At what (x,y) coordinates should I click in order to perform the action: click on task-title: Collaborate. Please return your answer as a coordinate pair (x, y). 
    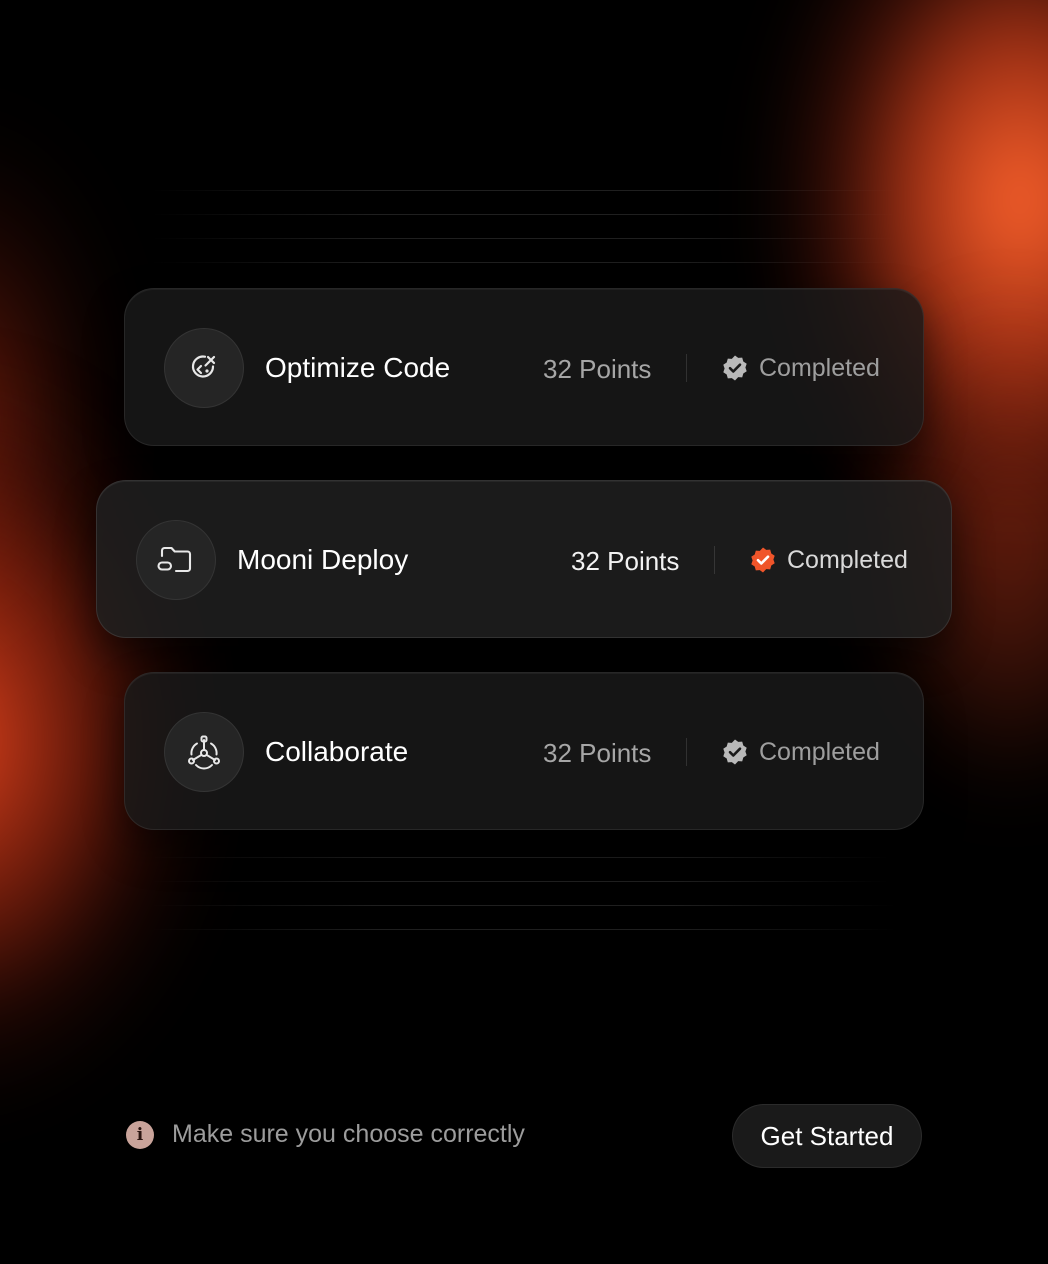
    Looking at the image, I should click on (337, 751).